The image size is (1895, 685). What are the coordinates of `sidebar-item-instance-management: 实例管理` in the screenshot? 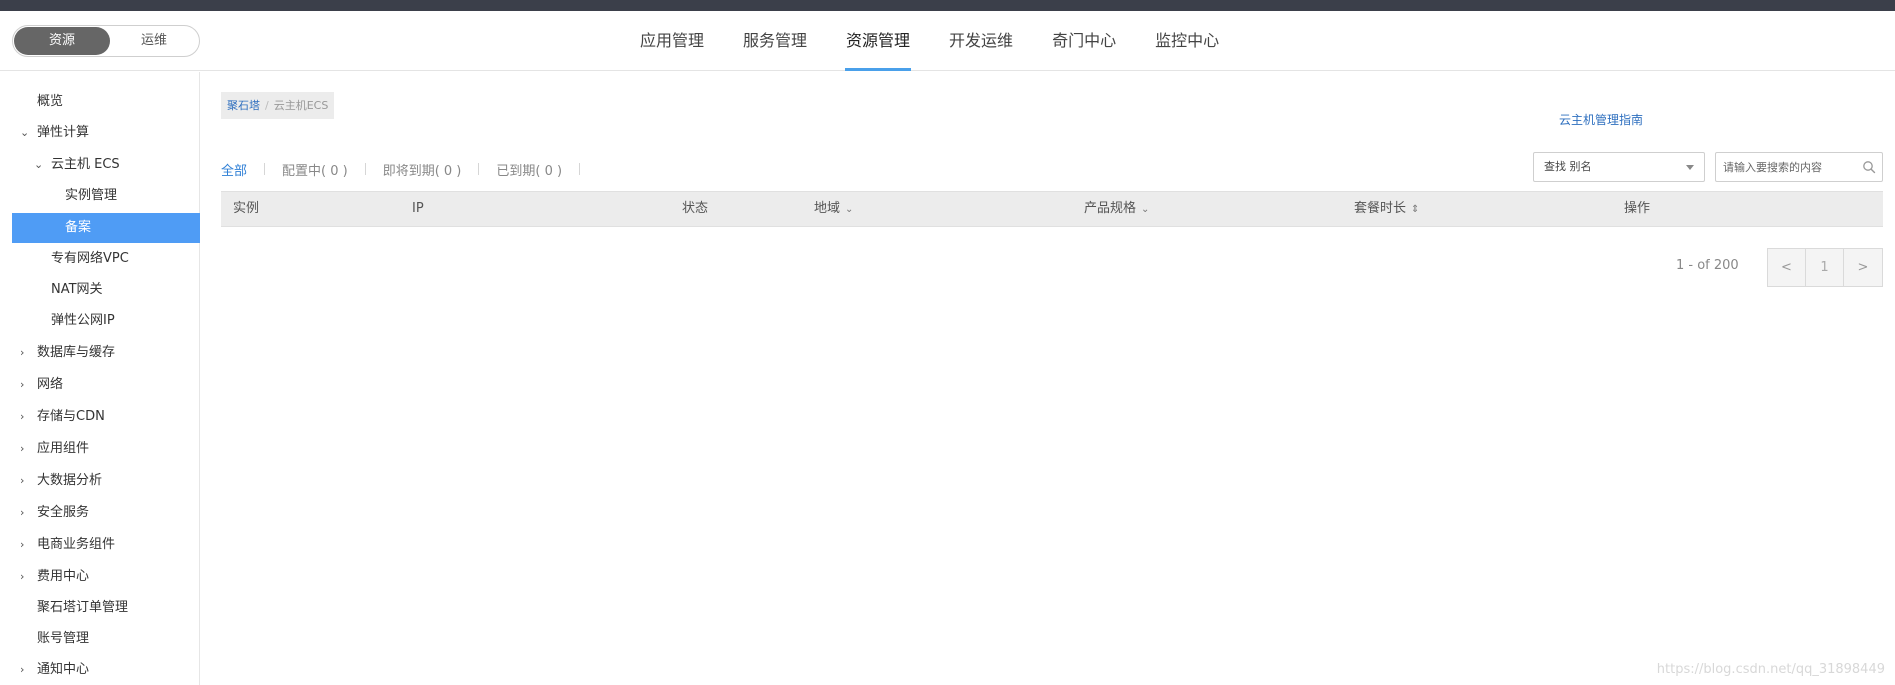 It's located at (106, 196).